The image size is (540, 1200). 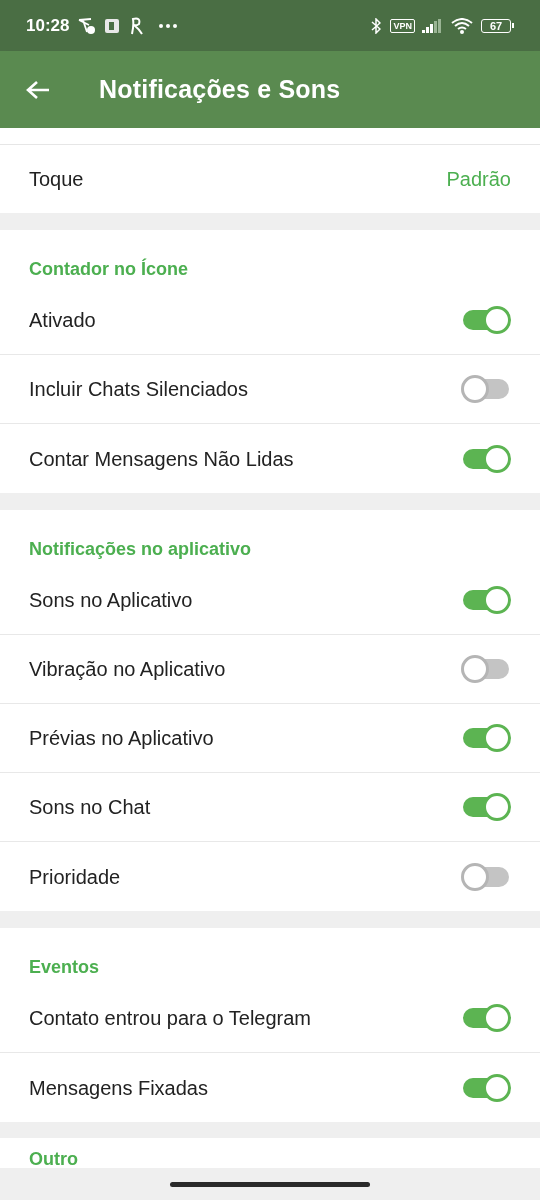 What do you see at coordinates (75, 877) in the screenshot?
I see `setting-label: Prioridade` at bounding box center [75, 877].